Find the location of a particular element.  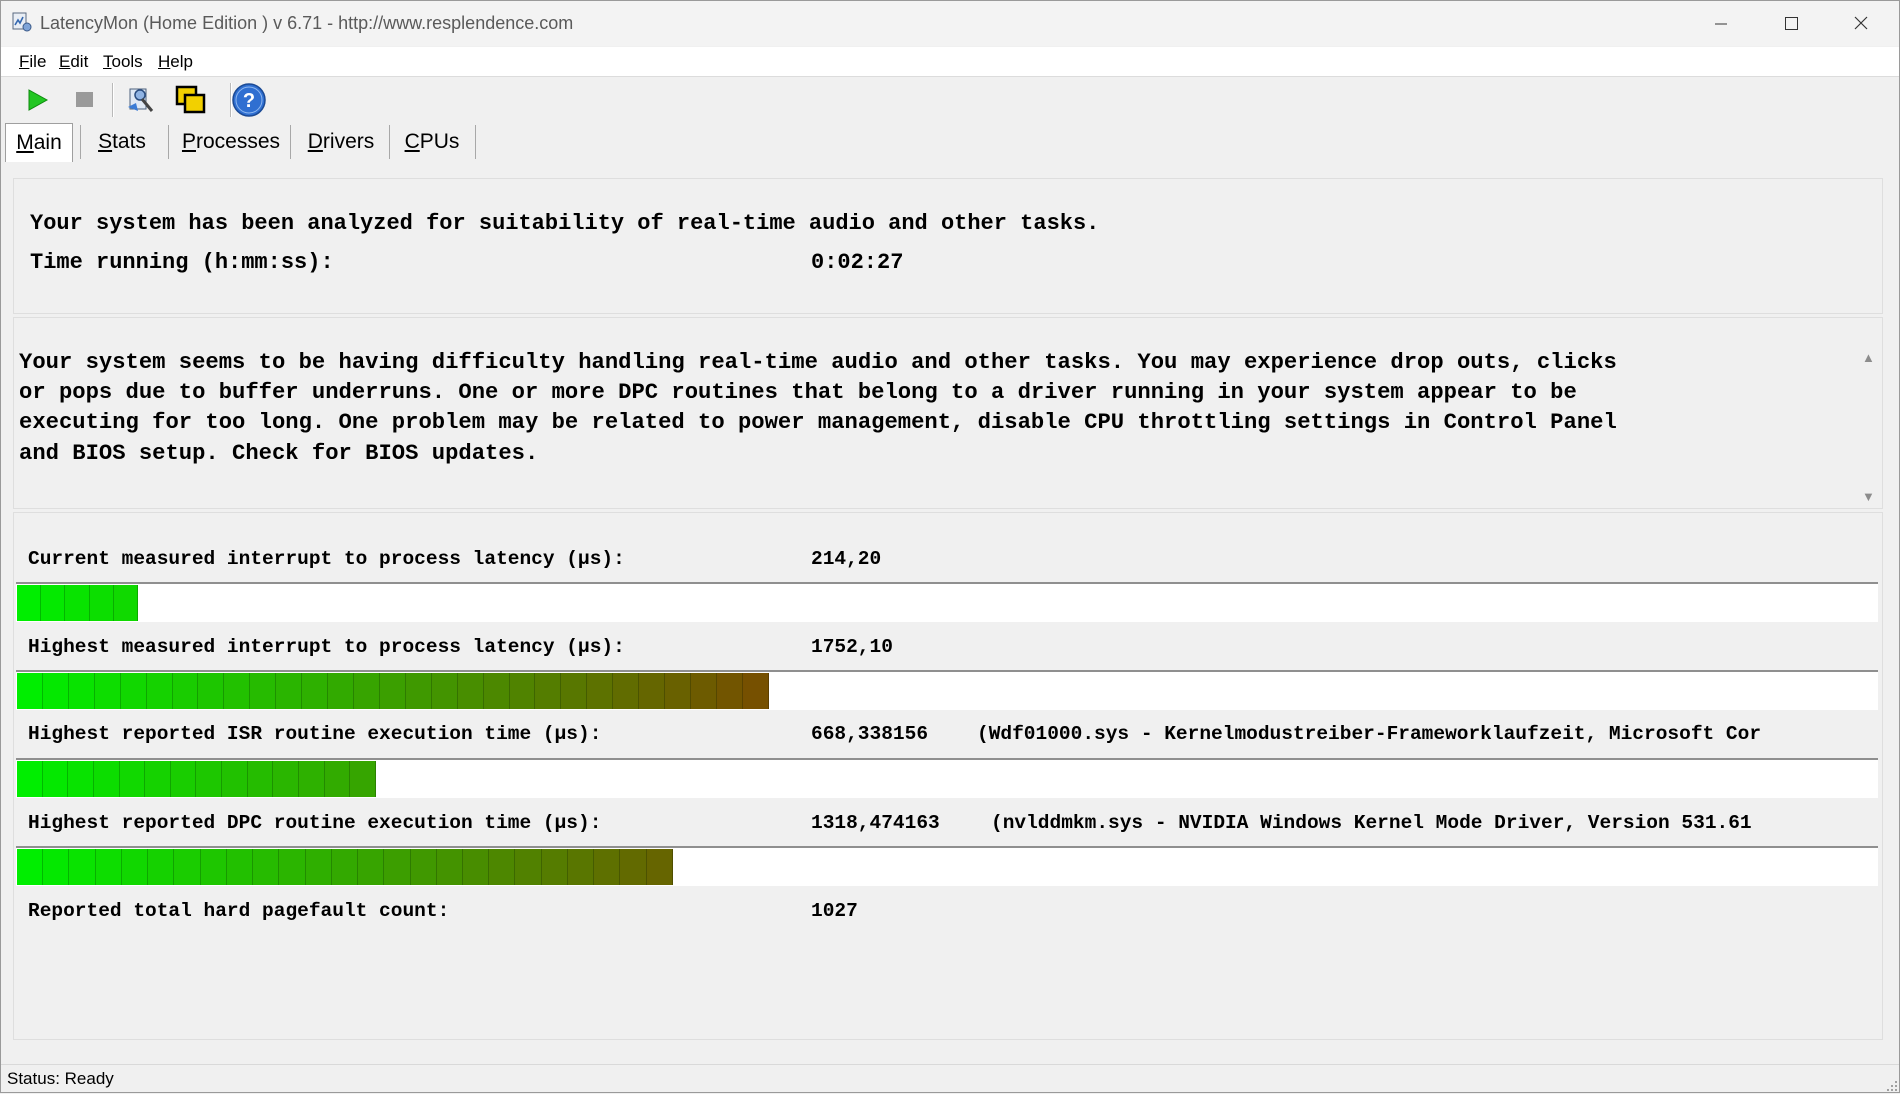

time-running-value: 0:02:27 is located at coordinates (857, 262).